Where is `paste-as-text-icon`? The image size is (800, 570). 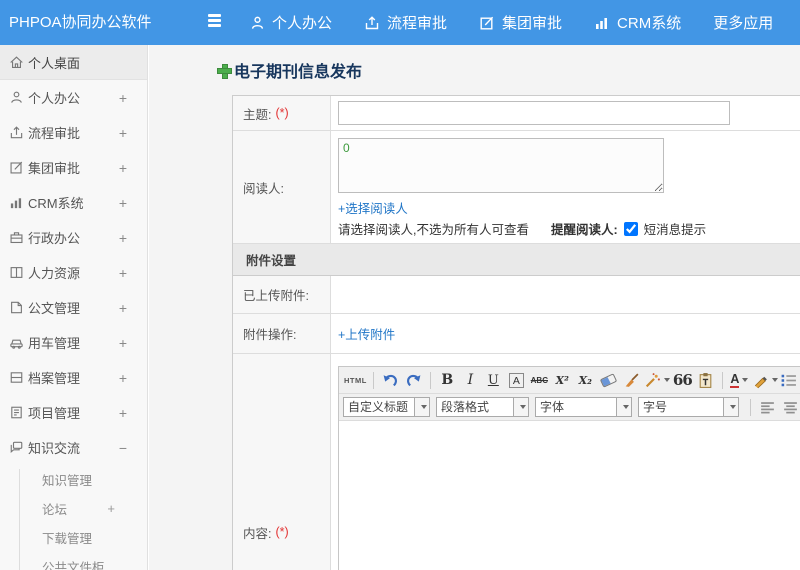 paste-as-text-icon is located at coordinates (705, 380).